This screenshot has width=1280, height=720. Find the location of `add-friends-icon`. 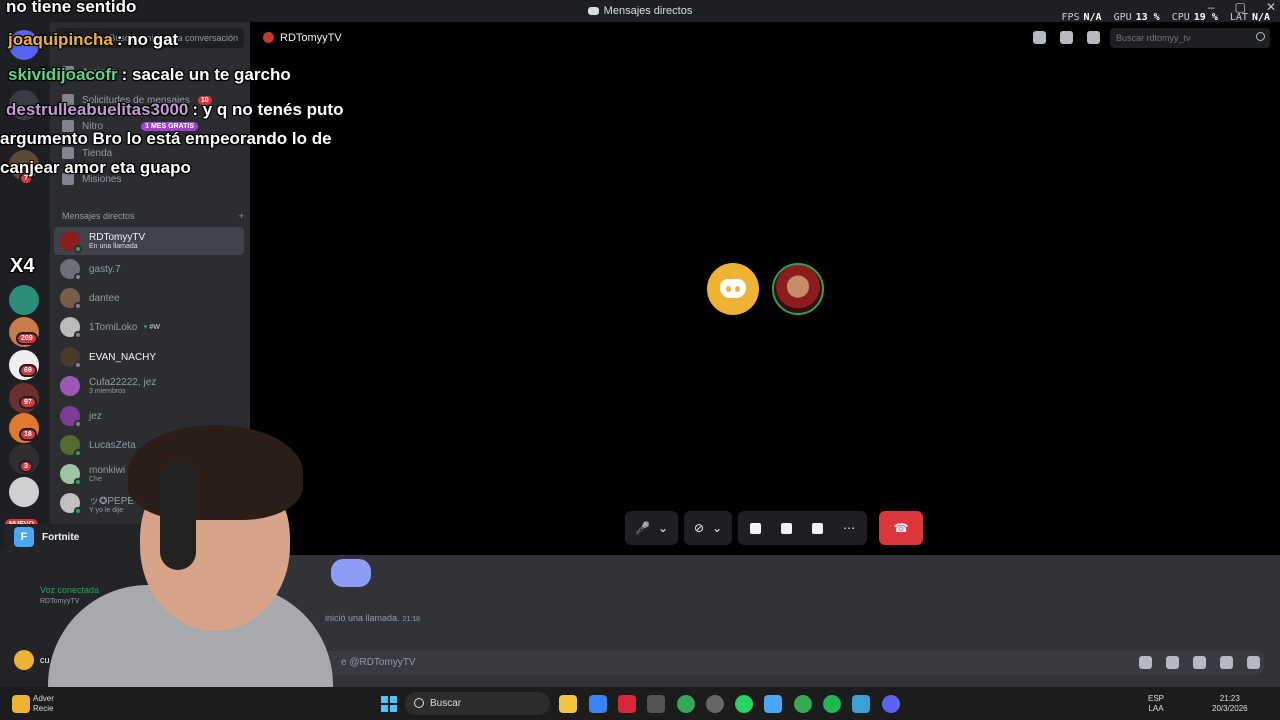

add-friends-icon is located at coordinates (1066, 37).